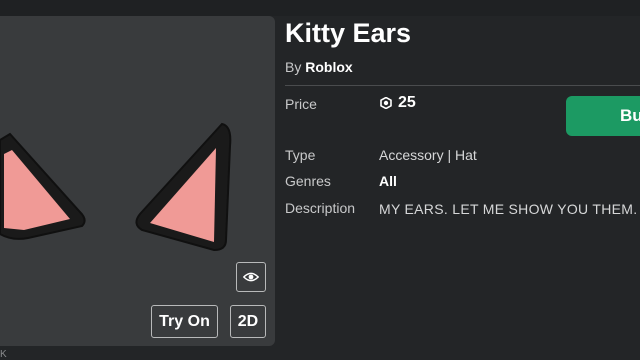 This screenshot has width=640, height=360. What do you see at coordinates (386, 103) in the screenshot?
I see `robux-icon` at bounding box center [386, 103].